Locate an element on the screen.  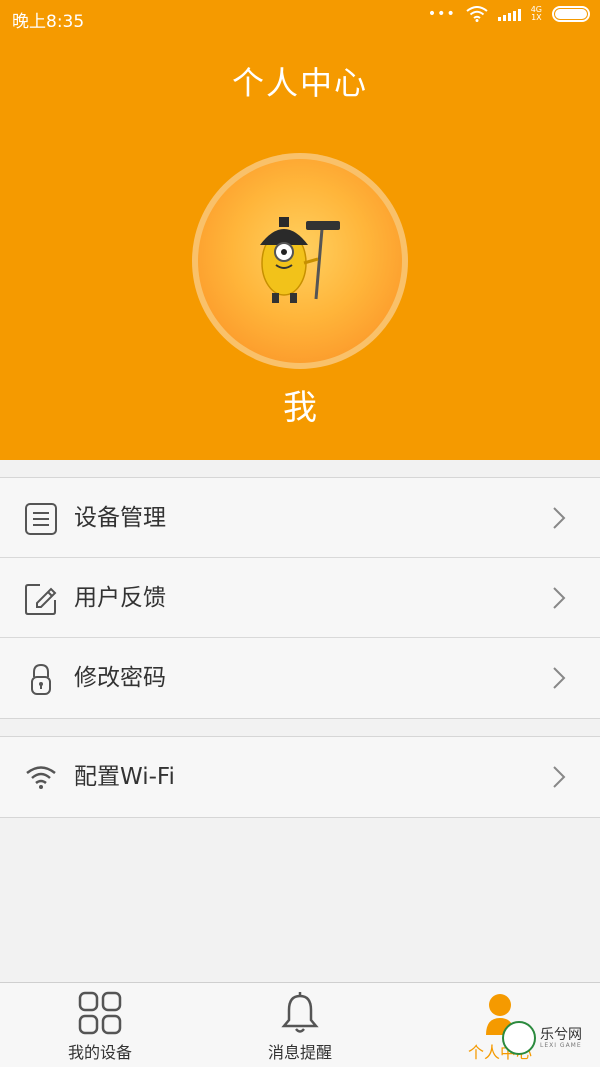
edit-pencil-icon is located at coordinates (41, 599).